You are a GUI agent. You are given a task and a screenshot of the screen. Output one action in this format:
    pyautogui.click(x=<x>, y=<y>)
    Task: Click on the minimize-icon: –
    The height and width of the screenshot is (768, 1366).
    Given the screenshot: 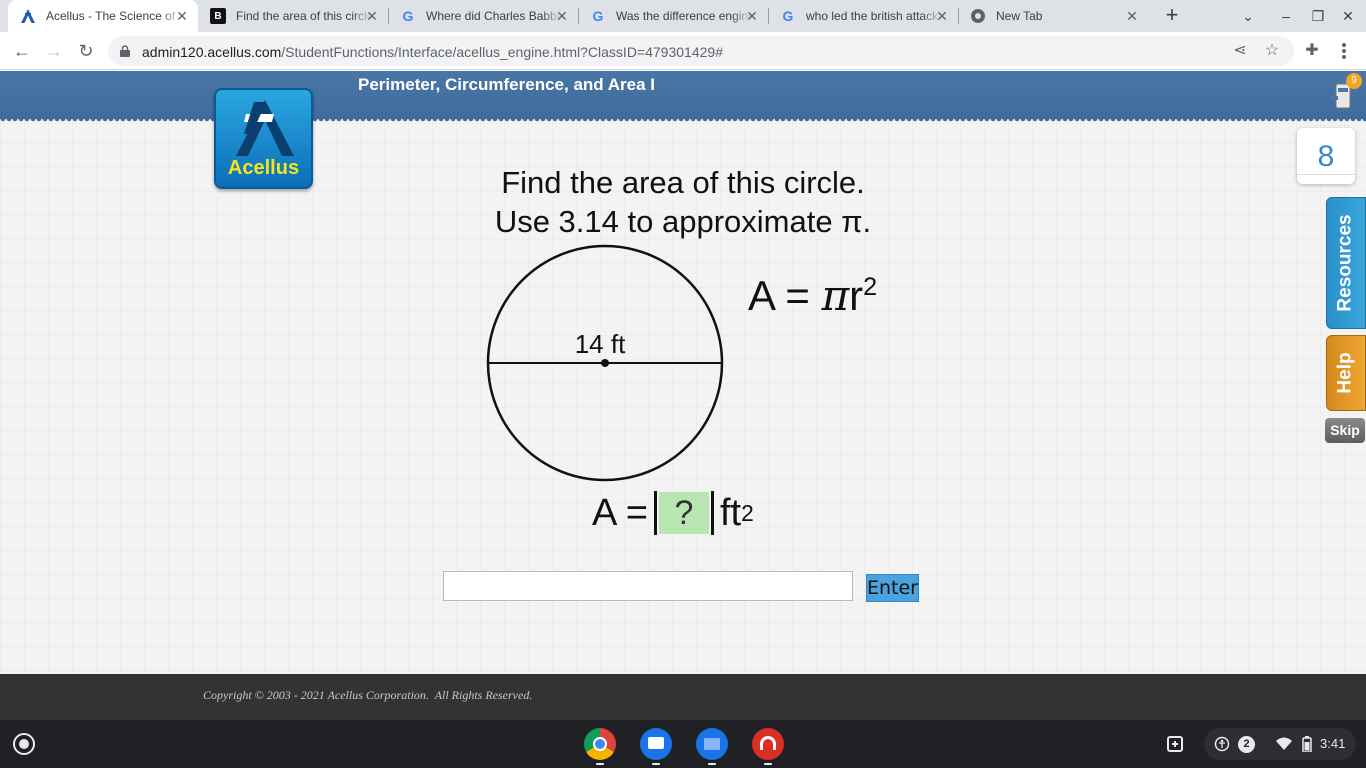 What is the action you would take?
    pyautogui.click(x=1286, y=16)
    